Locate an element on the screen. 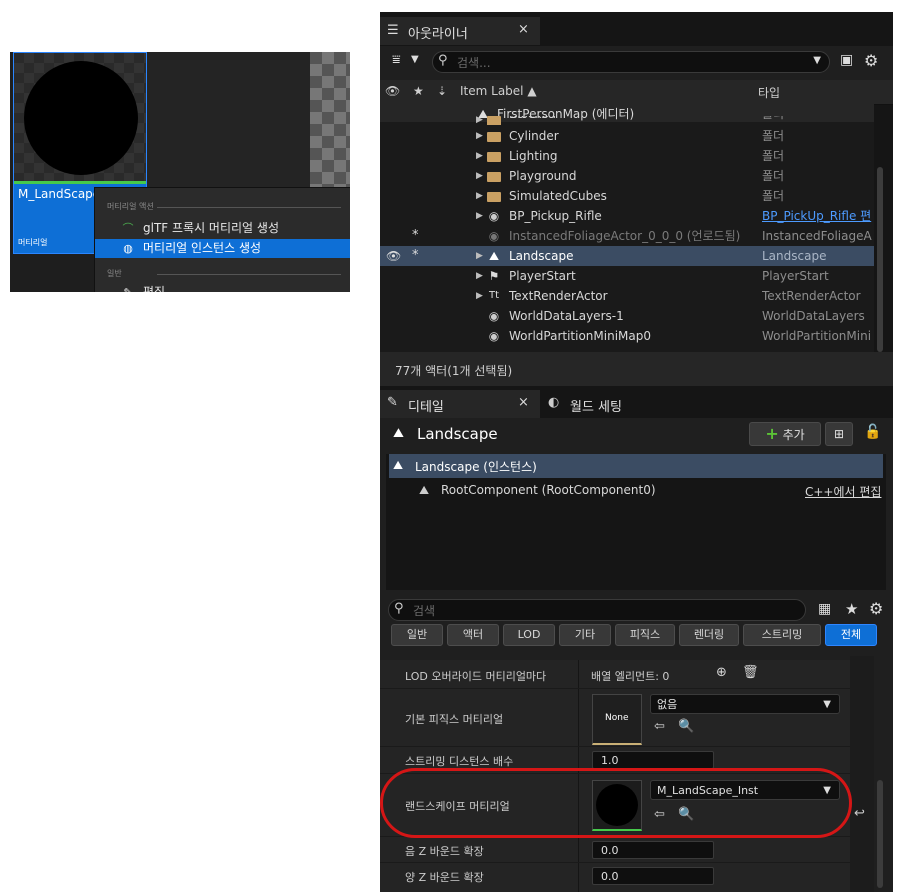 The height and width of the screenshot is (892, 905). negative-z-field: 0.0 is located at coordinates (653, 850).